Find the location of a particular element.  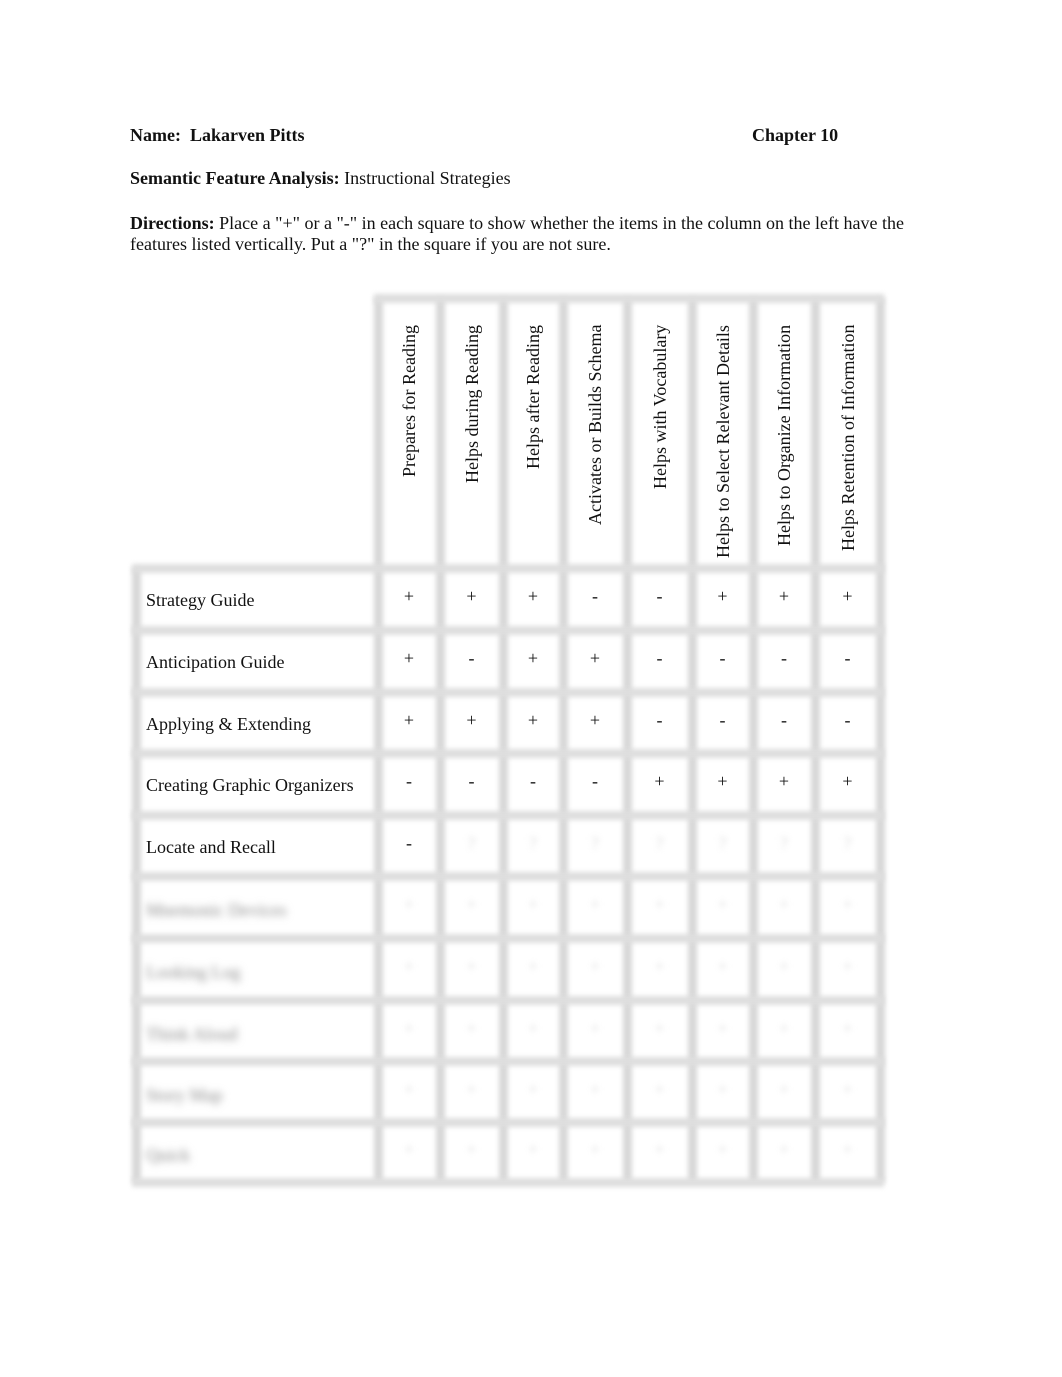

column-header: Helps during Reading is located at coordinates (476, 455).